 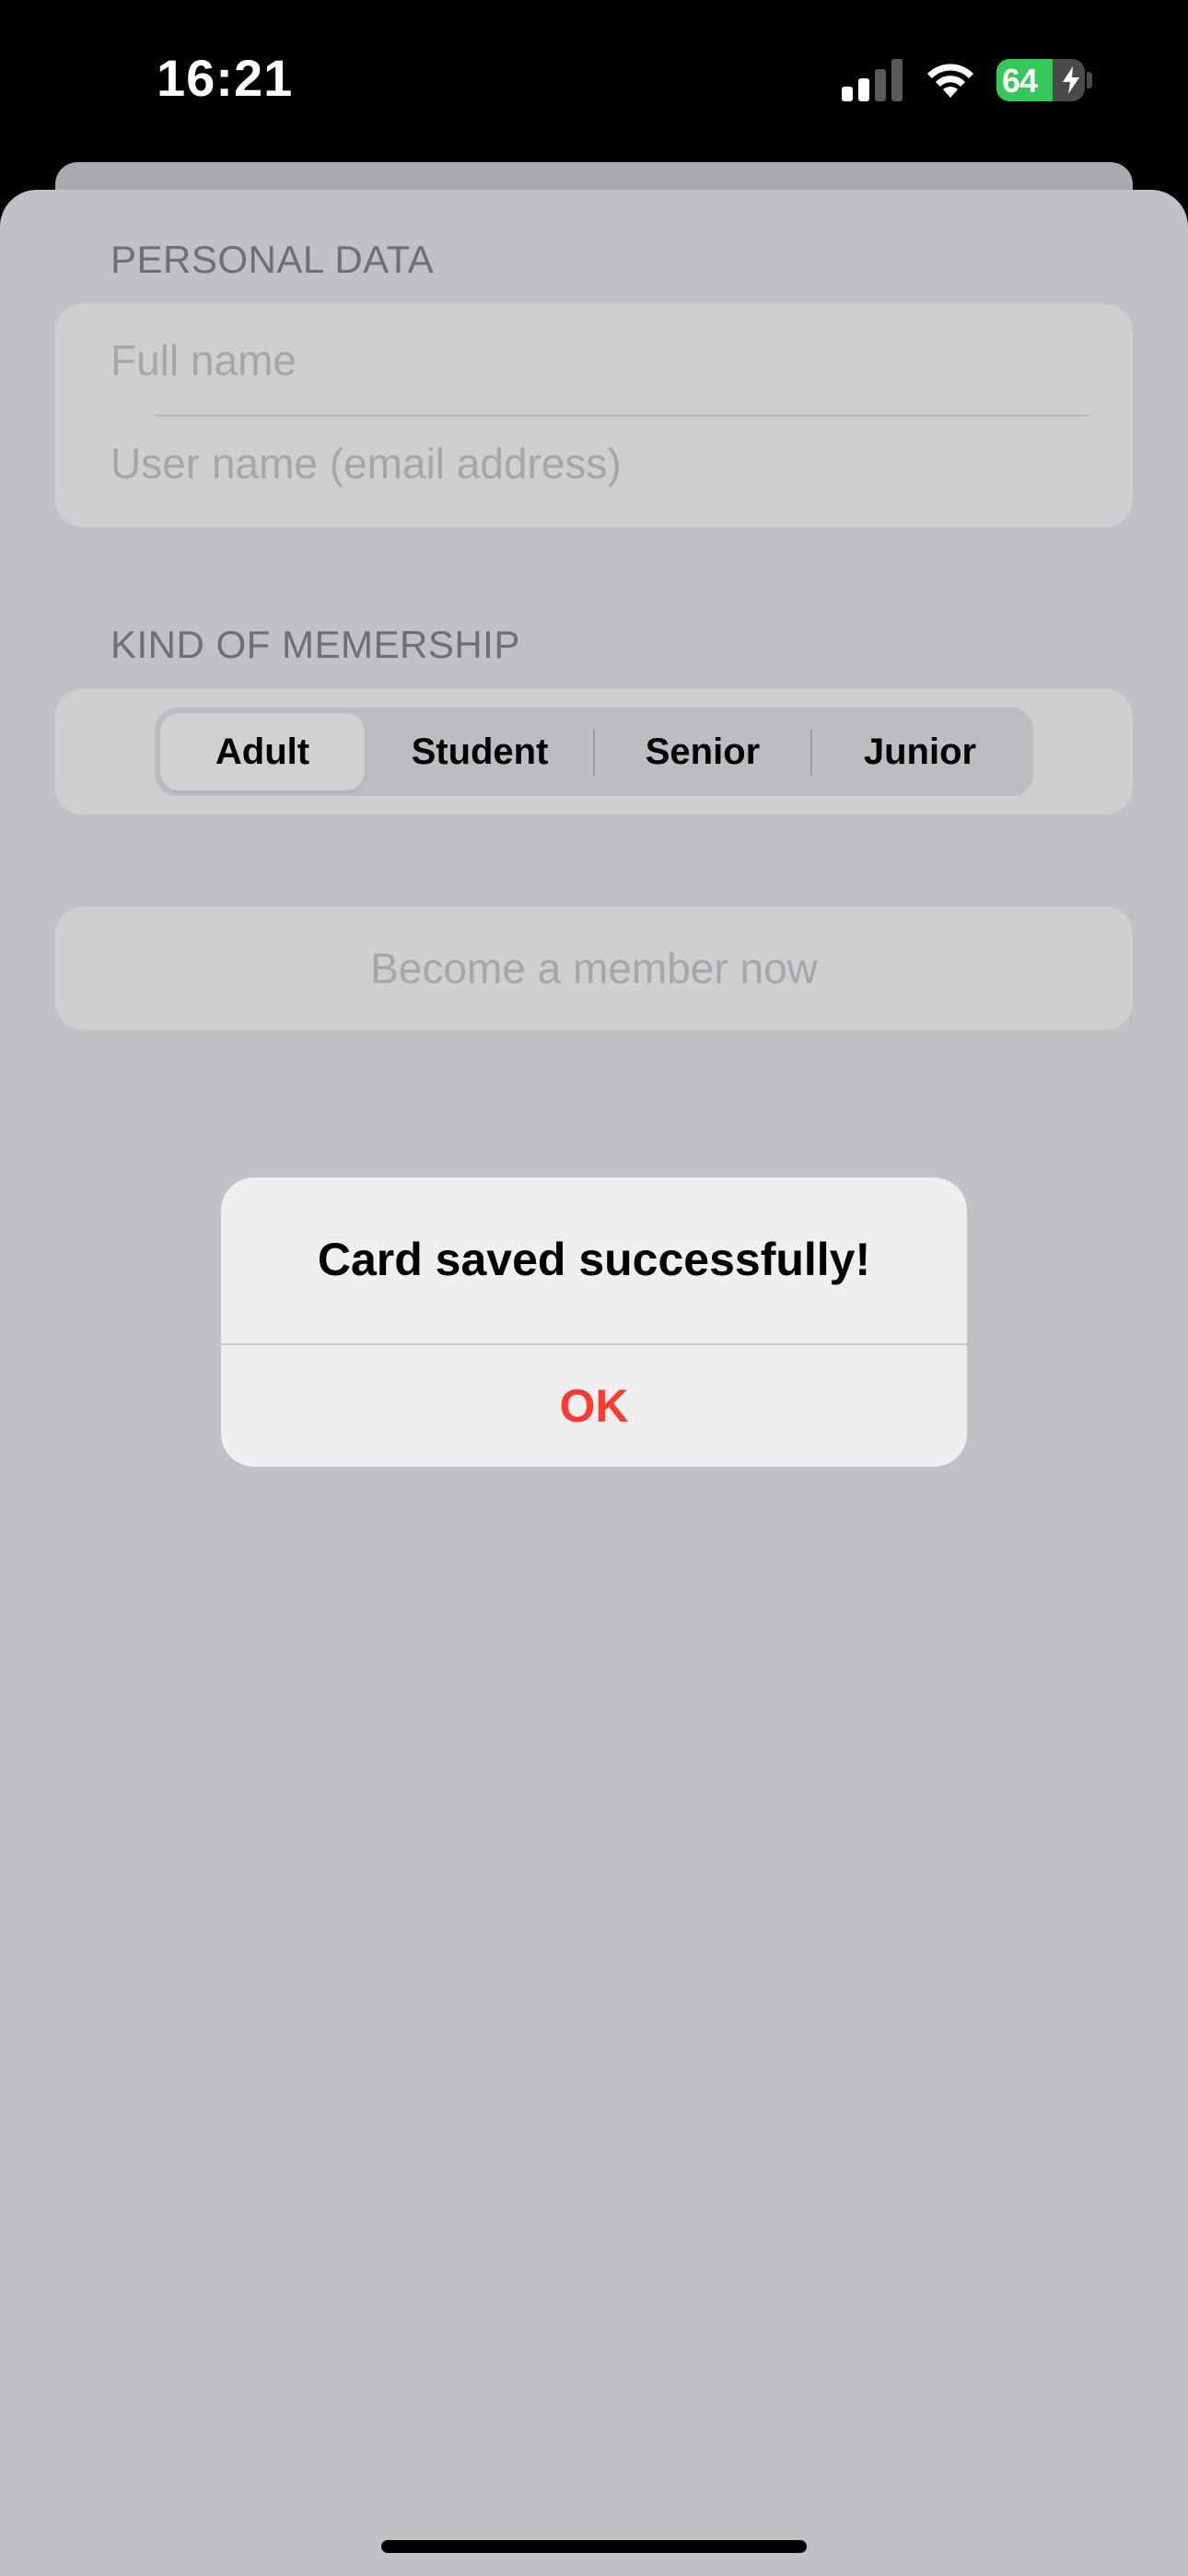 I want to click on segment-senior: Senior, so click(x=702, y=751).